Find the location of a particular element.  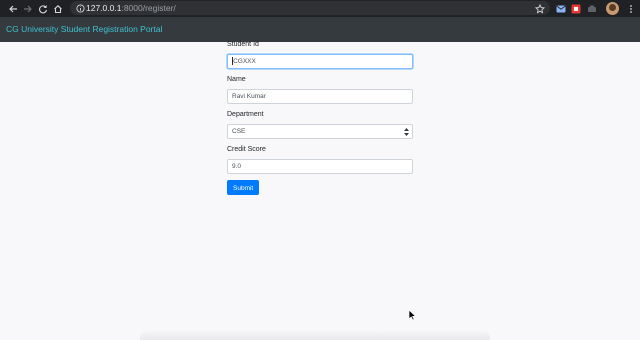

info-icon is located at coordinates (80, 8).